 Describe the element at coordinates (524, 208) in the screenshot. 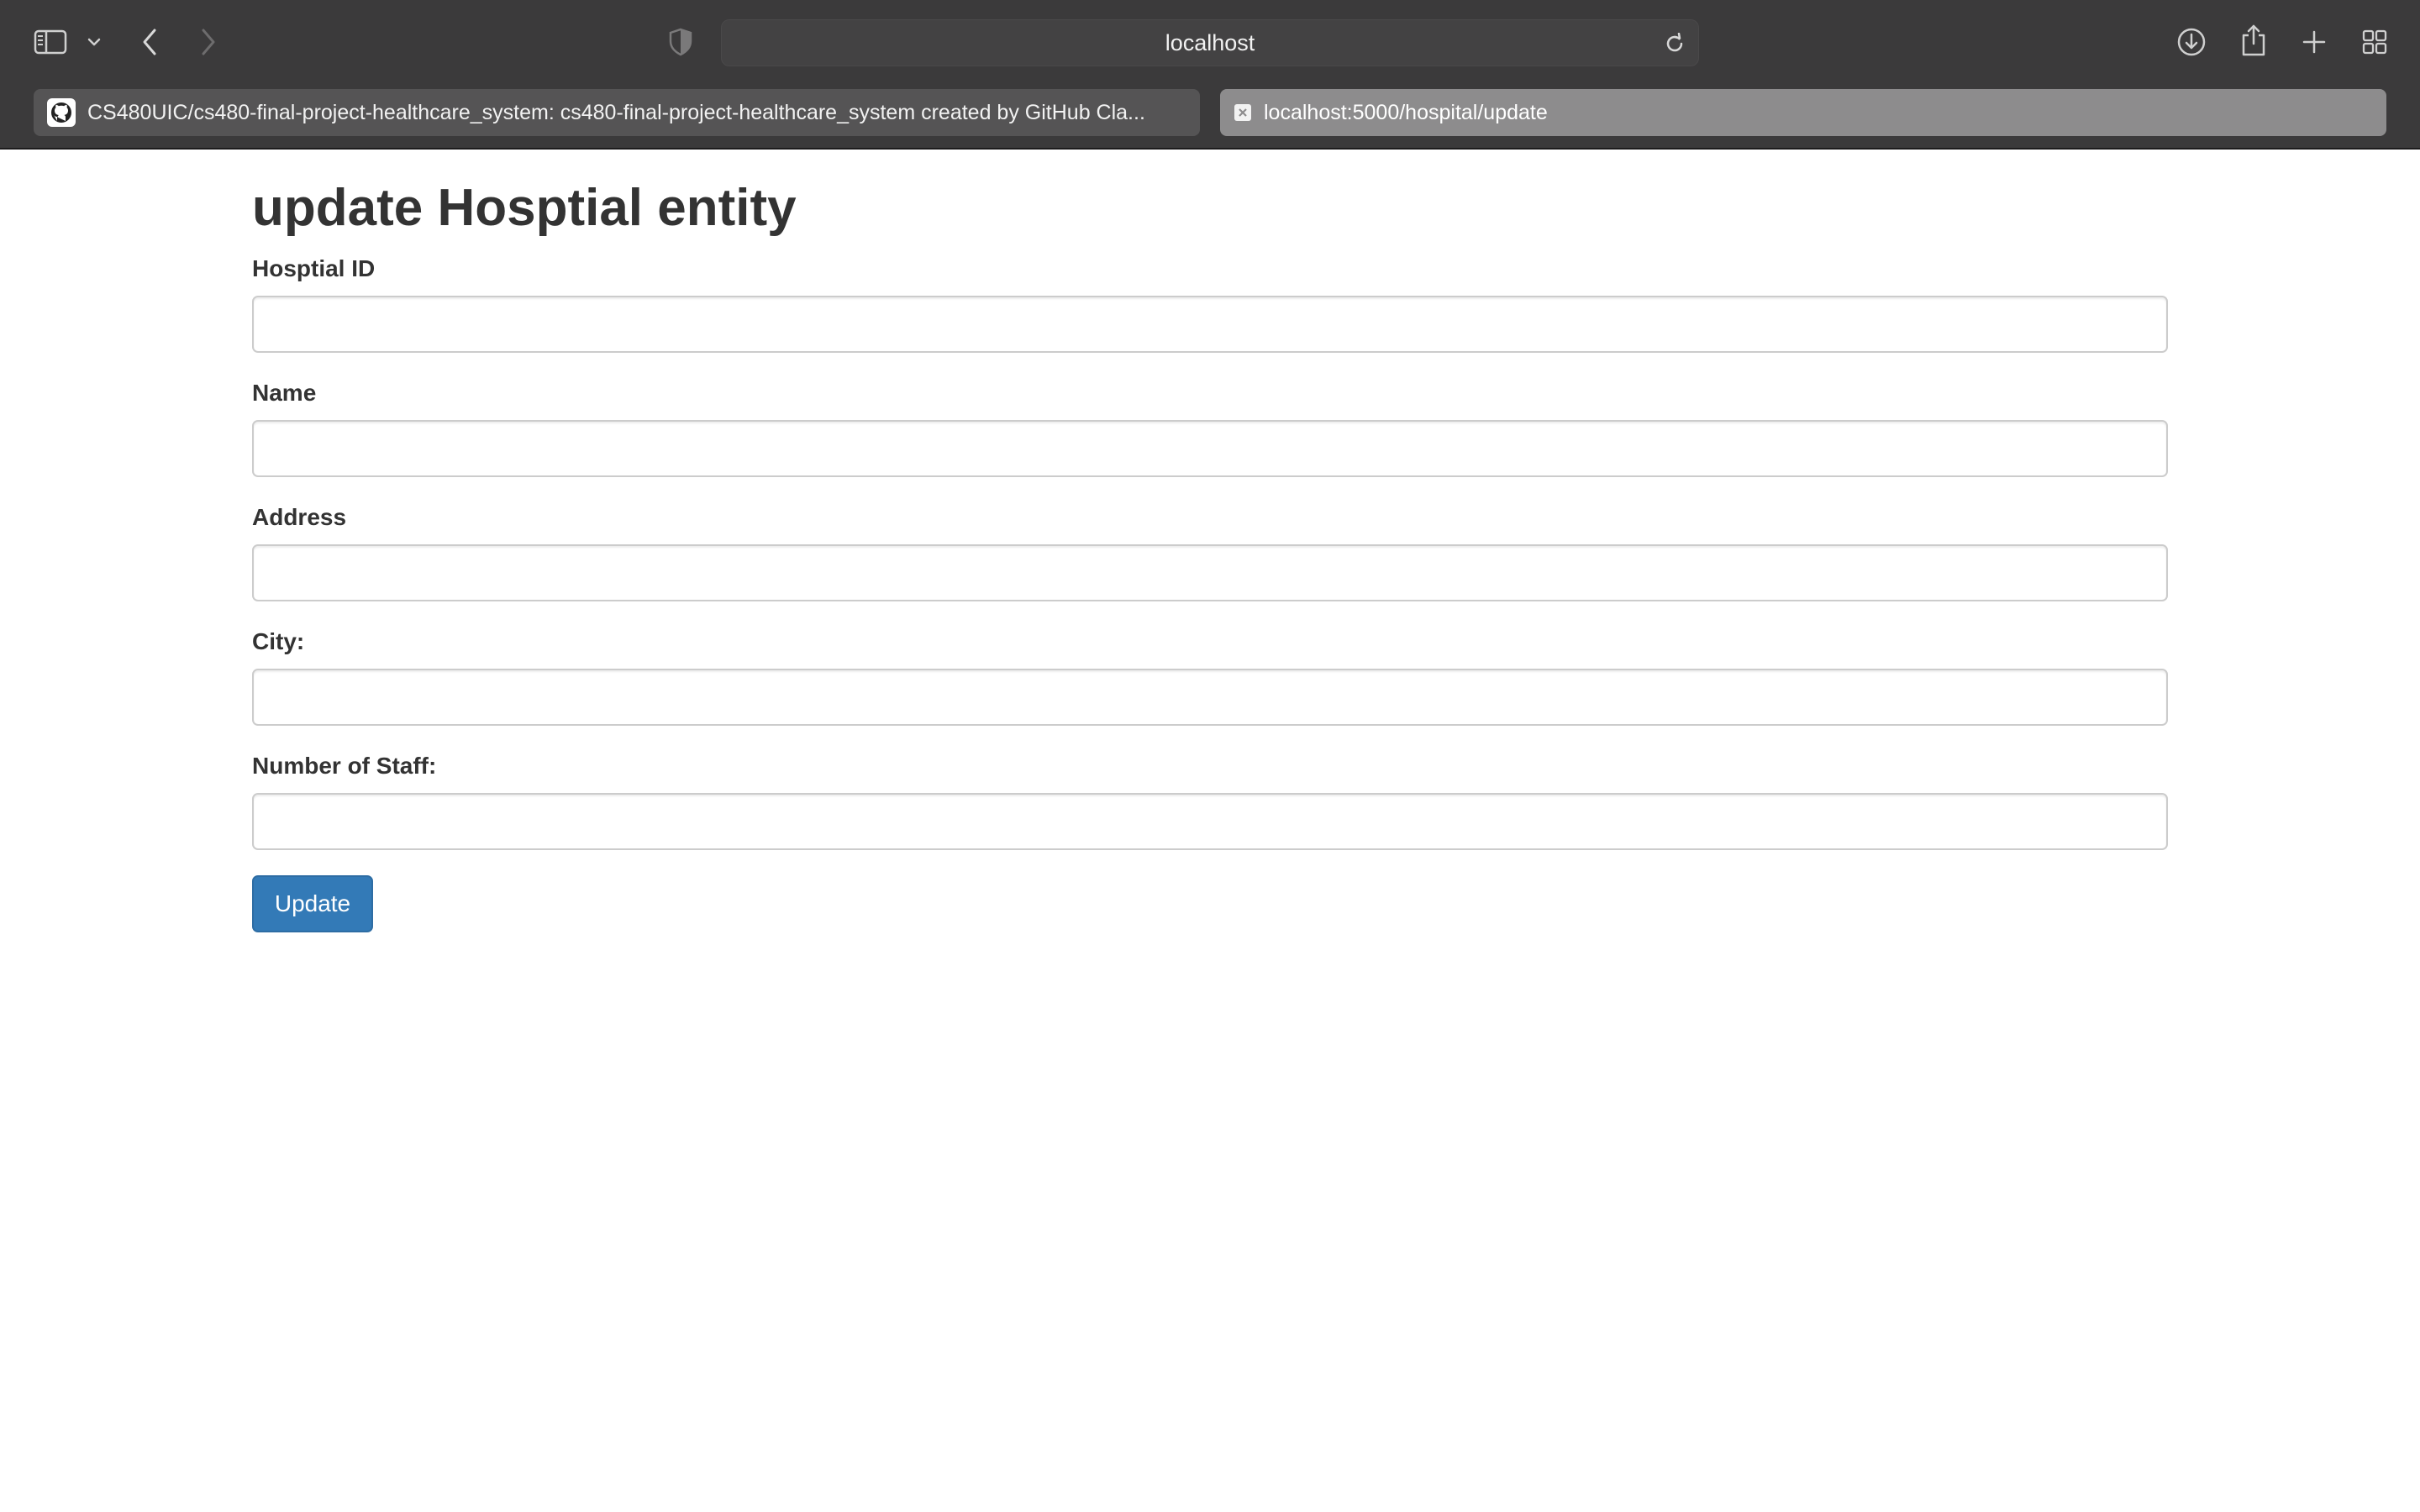

I see `page-title: update Hosptial entity` at that location.